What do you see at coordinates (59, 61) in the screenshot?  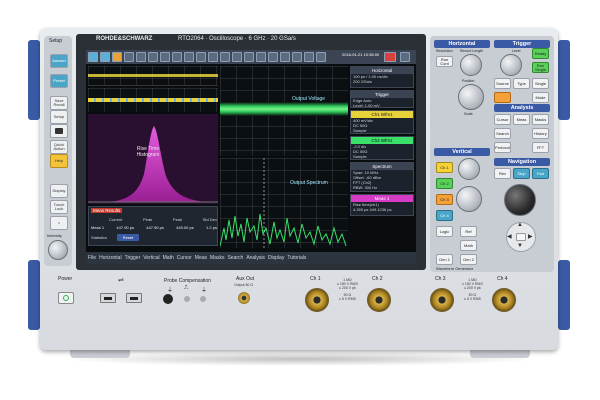 I see `autoset-button: Autoset` at bounding box center [59, 61].